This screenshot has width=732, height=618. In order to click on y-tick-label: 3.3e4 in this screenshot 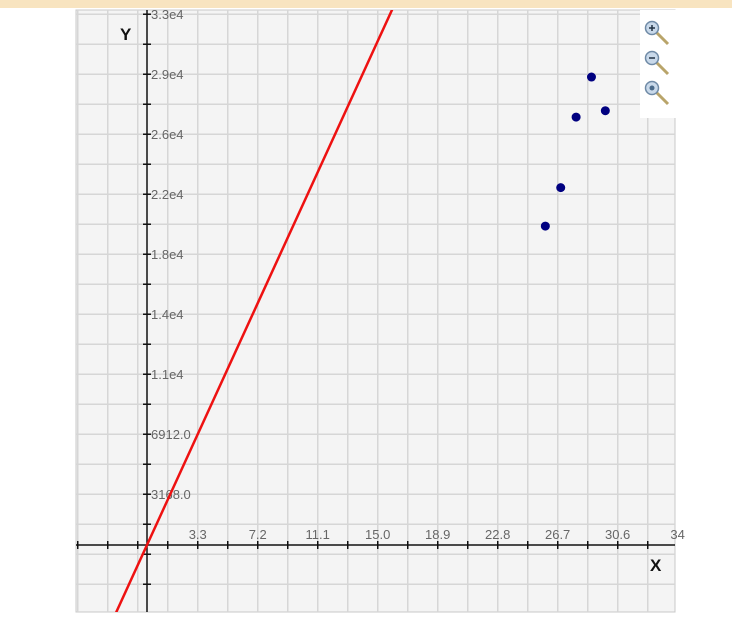, I will do `click(167, 14)`.